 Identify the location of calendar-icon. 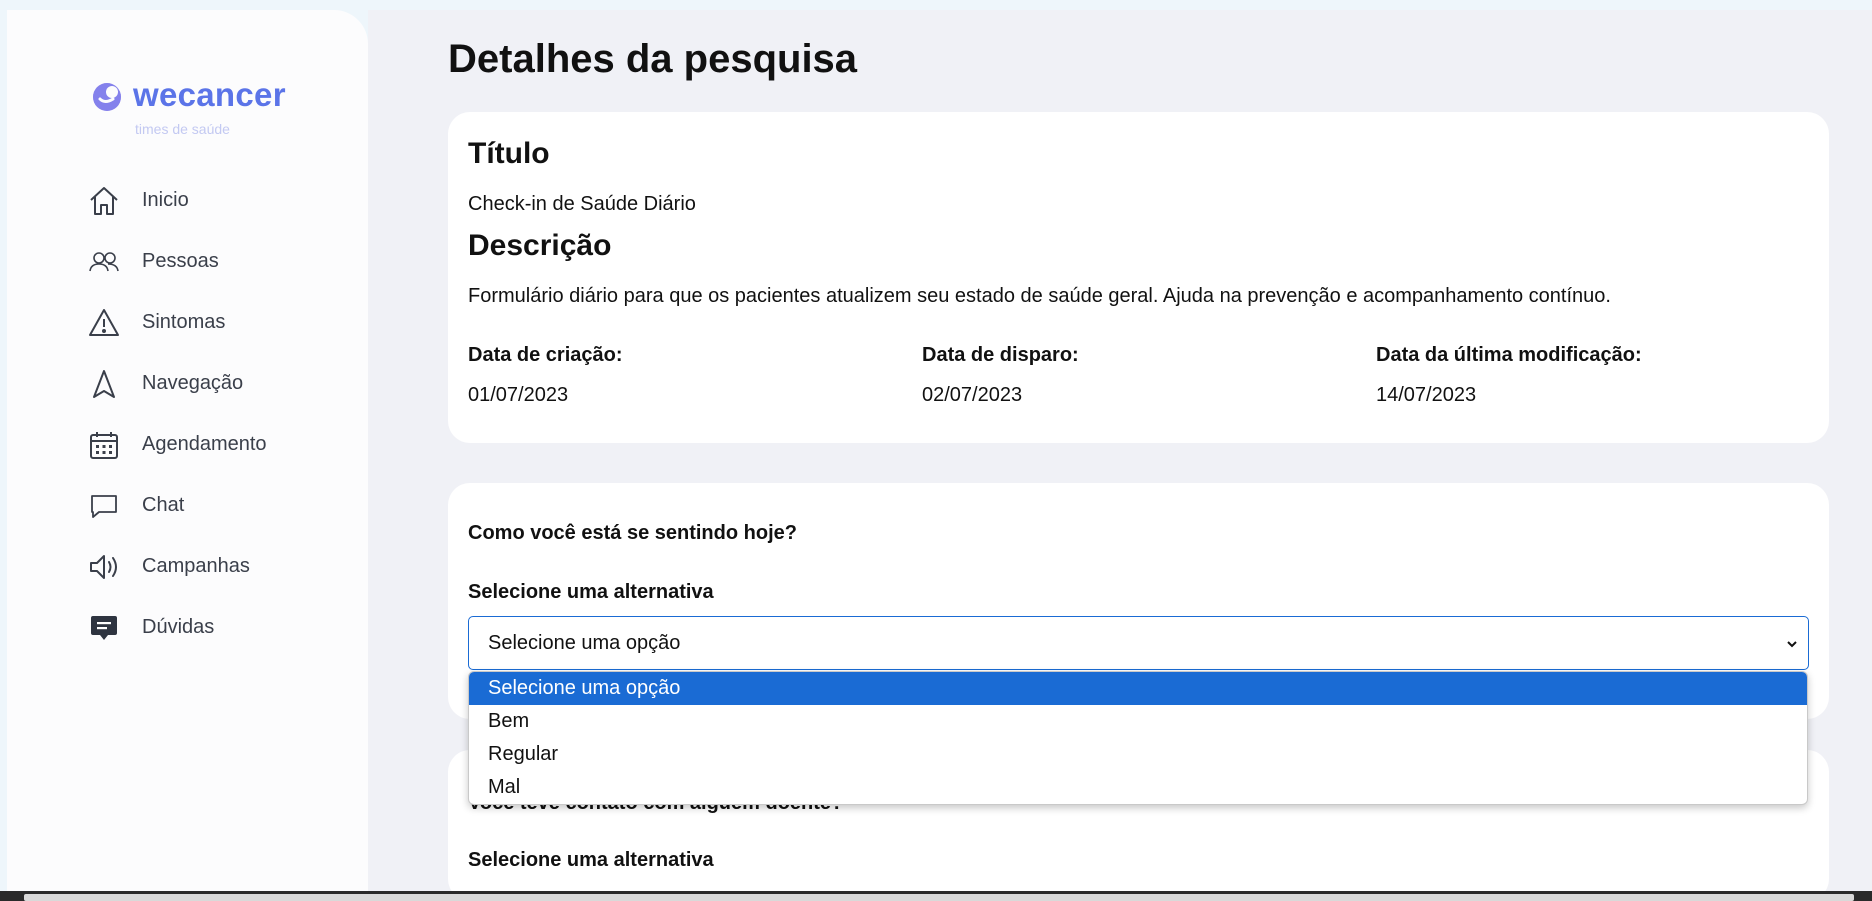
(104, 445).